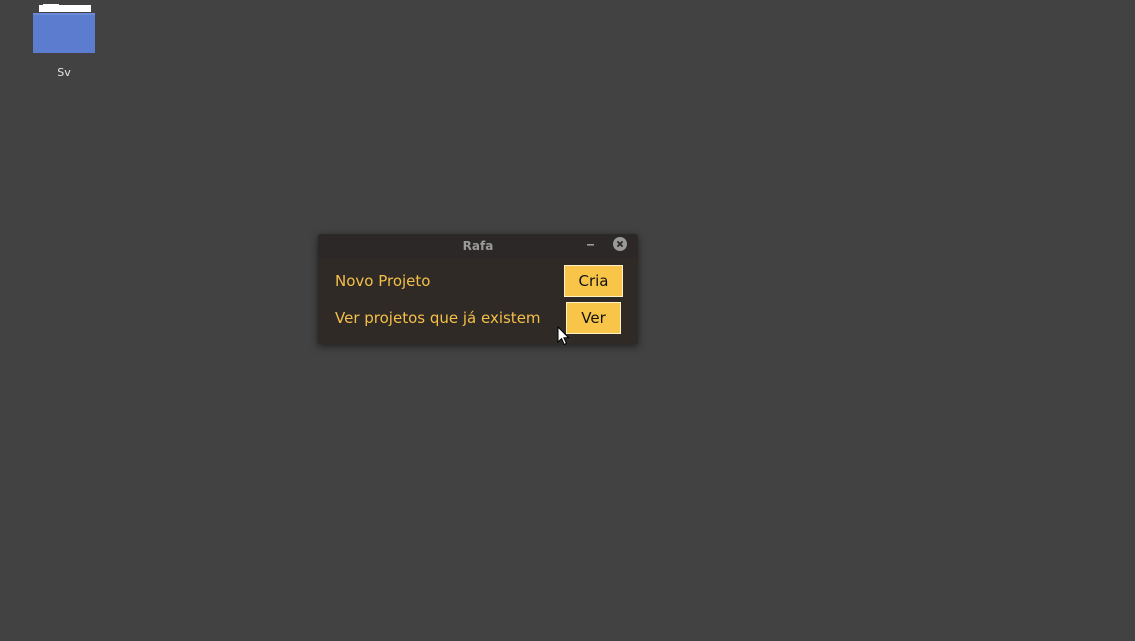 This screenshot has height=641, width=1135. I want to click on new-project-label: Novo Projeto, so click(383, 281).